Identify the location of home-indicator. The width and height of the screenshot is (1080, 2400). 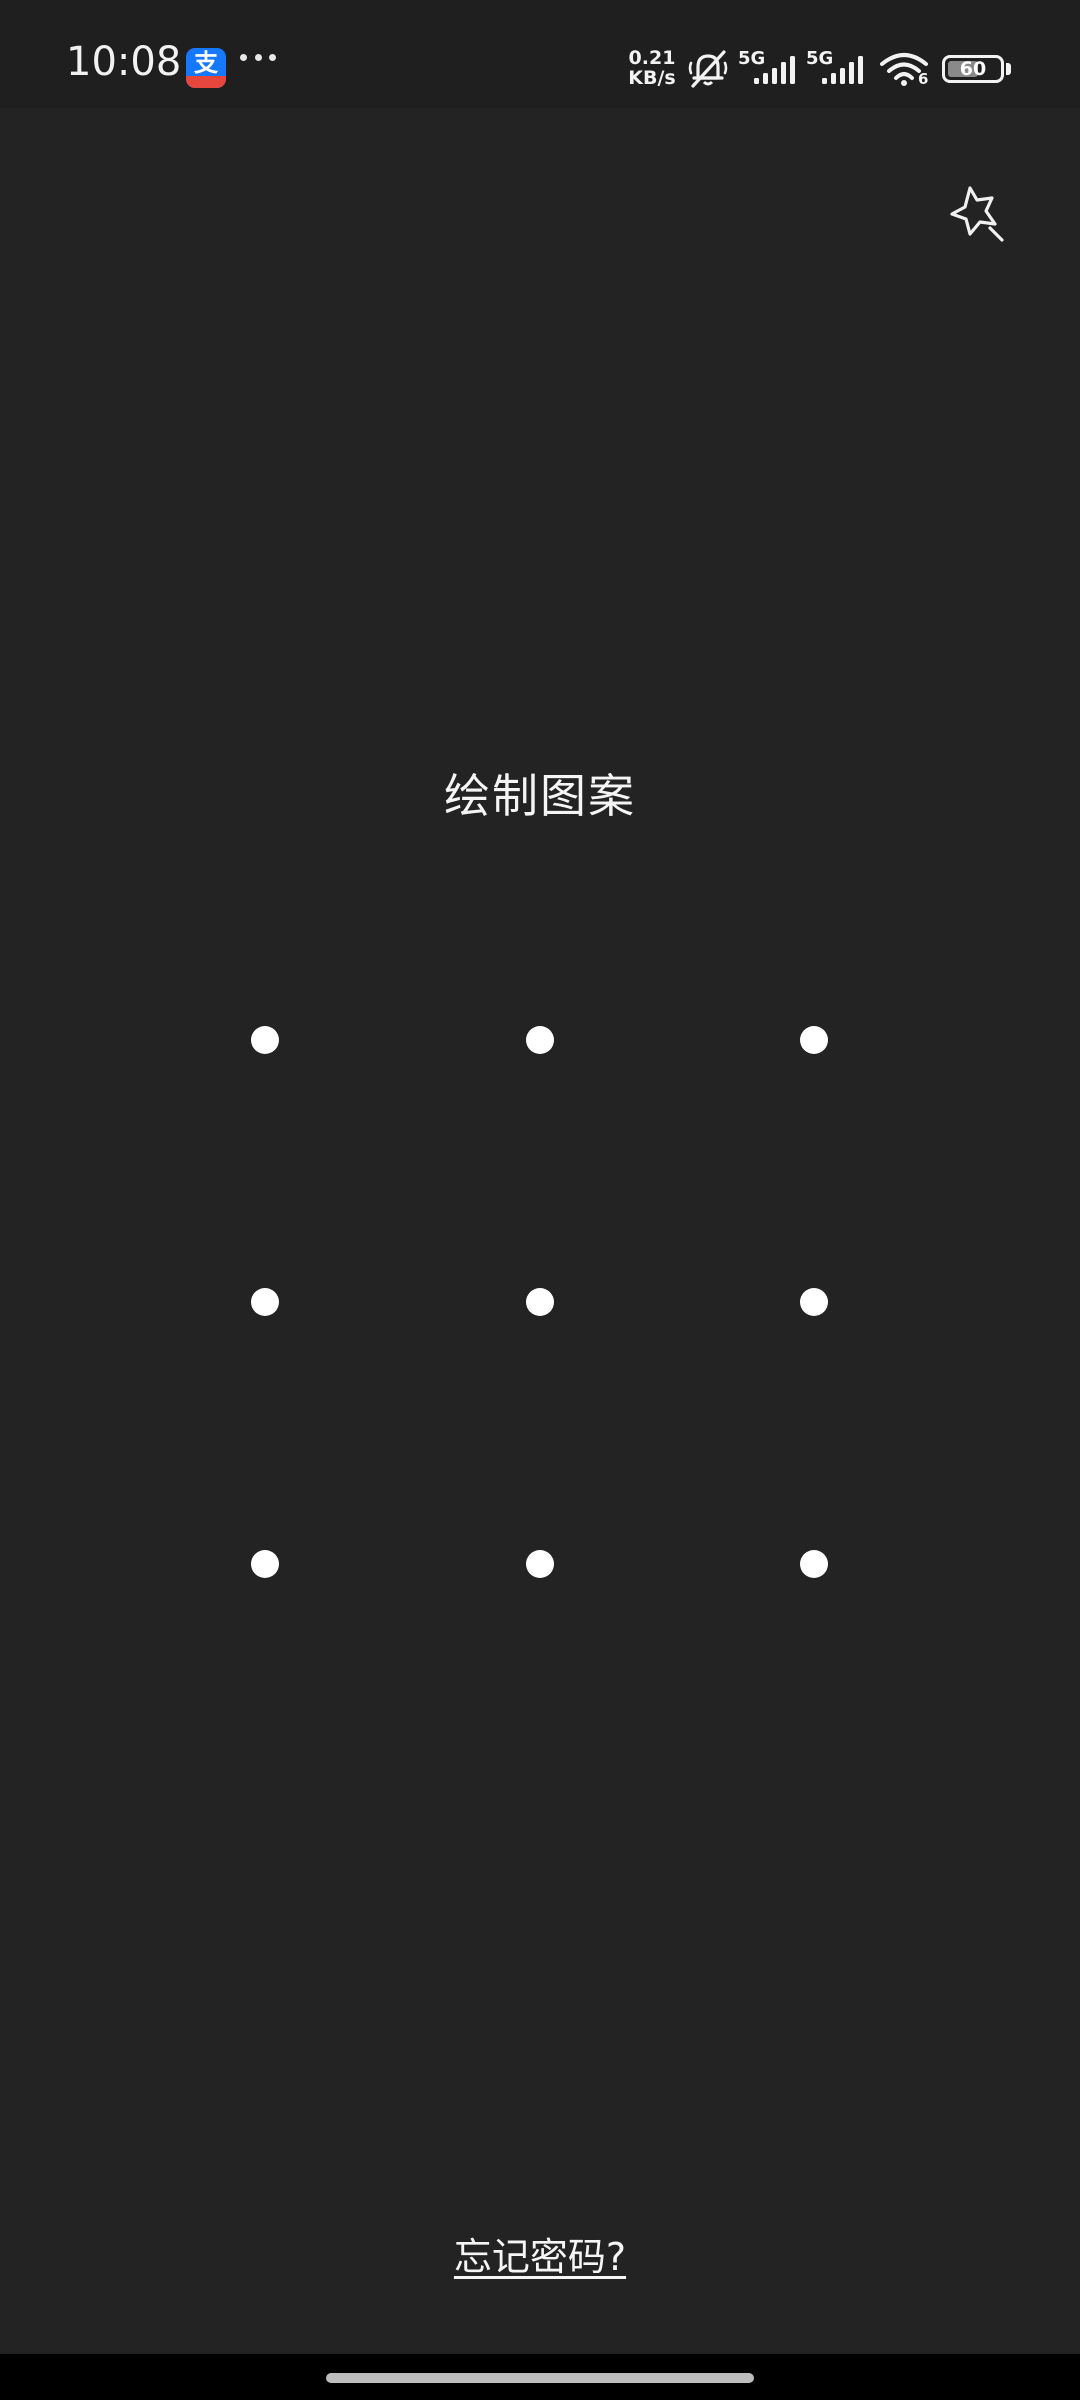
(540, 2378).